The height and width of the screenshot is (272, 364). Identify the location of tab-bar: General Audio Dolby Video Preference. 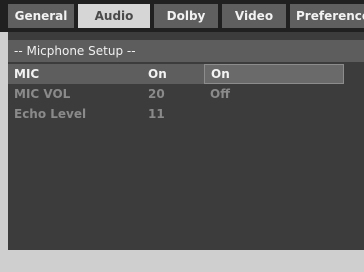
(182, 16).